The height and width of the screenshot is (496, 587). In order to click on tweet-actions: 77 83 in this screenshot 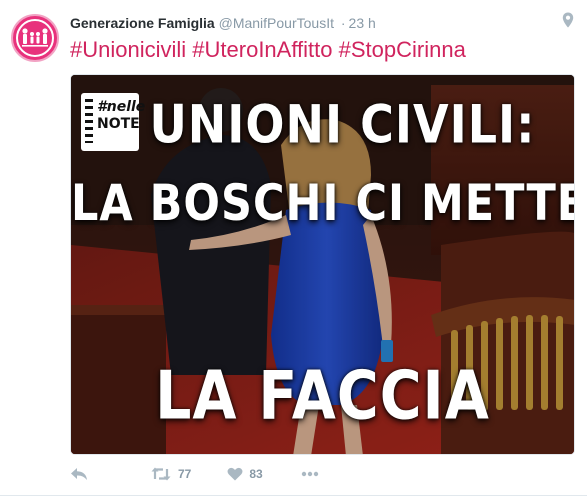, I will do `click(194, 474)`.